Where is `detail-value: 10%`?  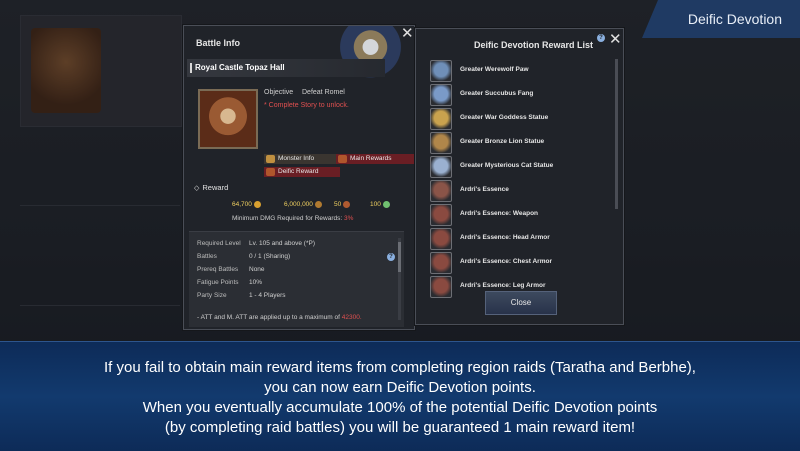 detail-value: 10% is located at coordinates (256, 282).